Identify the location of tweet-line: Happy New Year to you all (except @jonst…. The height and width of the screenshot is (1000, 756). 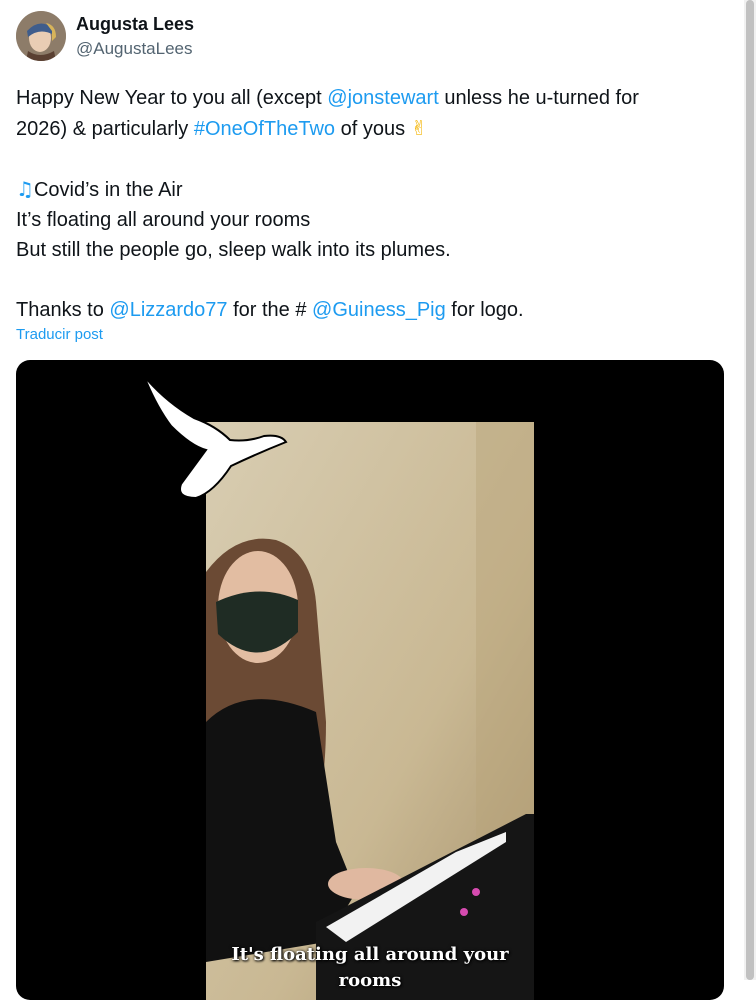
(361, 98).